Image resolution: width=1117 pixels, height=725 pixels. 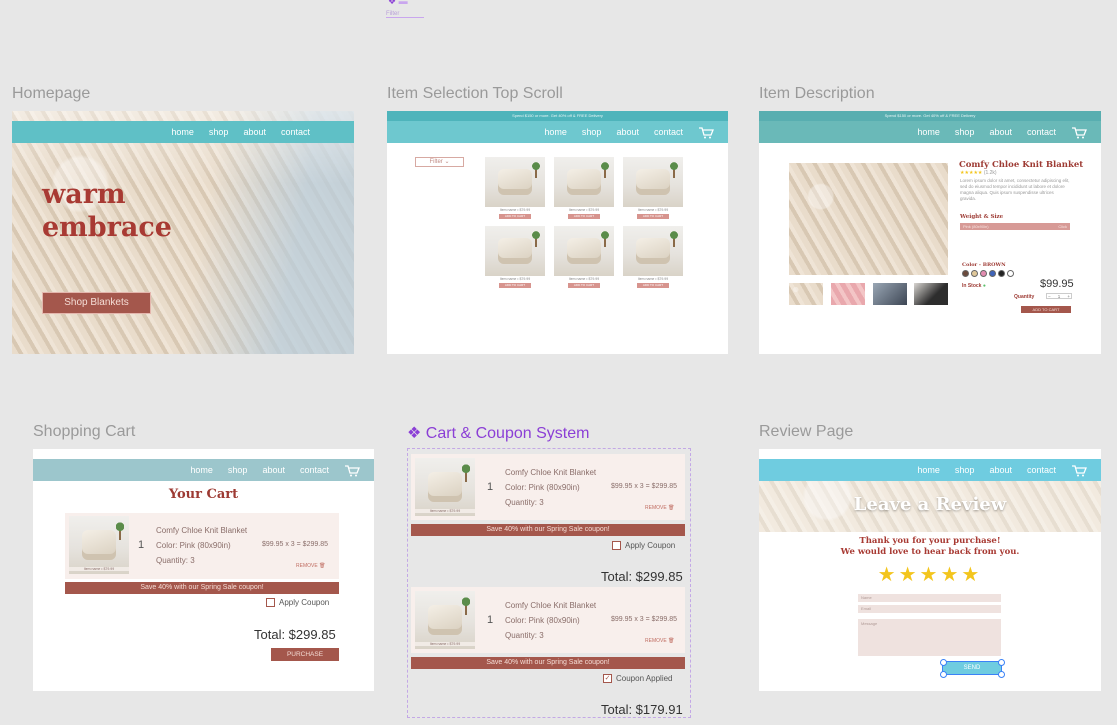 I want to click on plus-icon: +, so click(x=1068, y=296).